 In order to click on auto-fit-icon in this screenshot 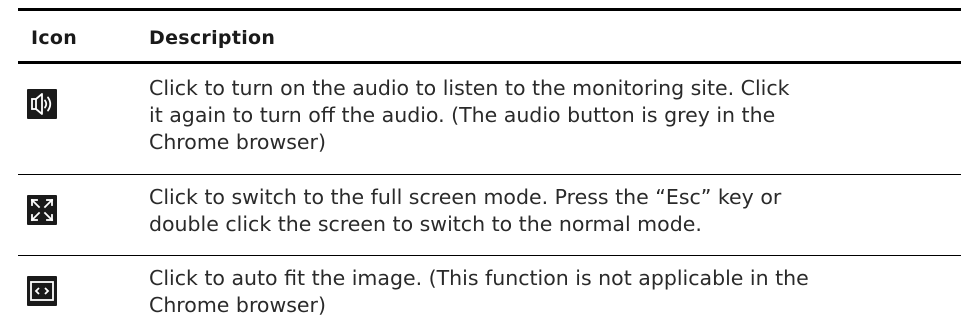, I will do `click(42, 291)`.